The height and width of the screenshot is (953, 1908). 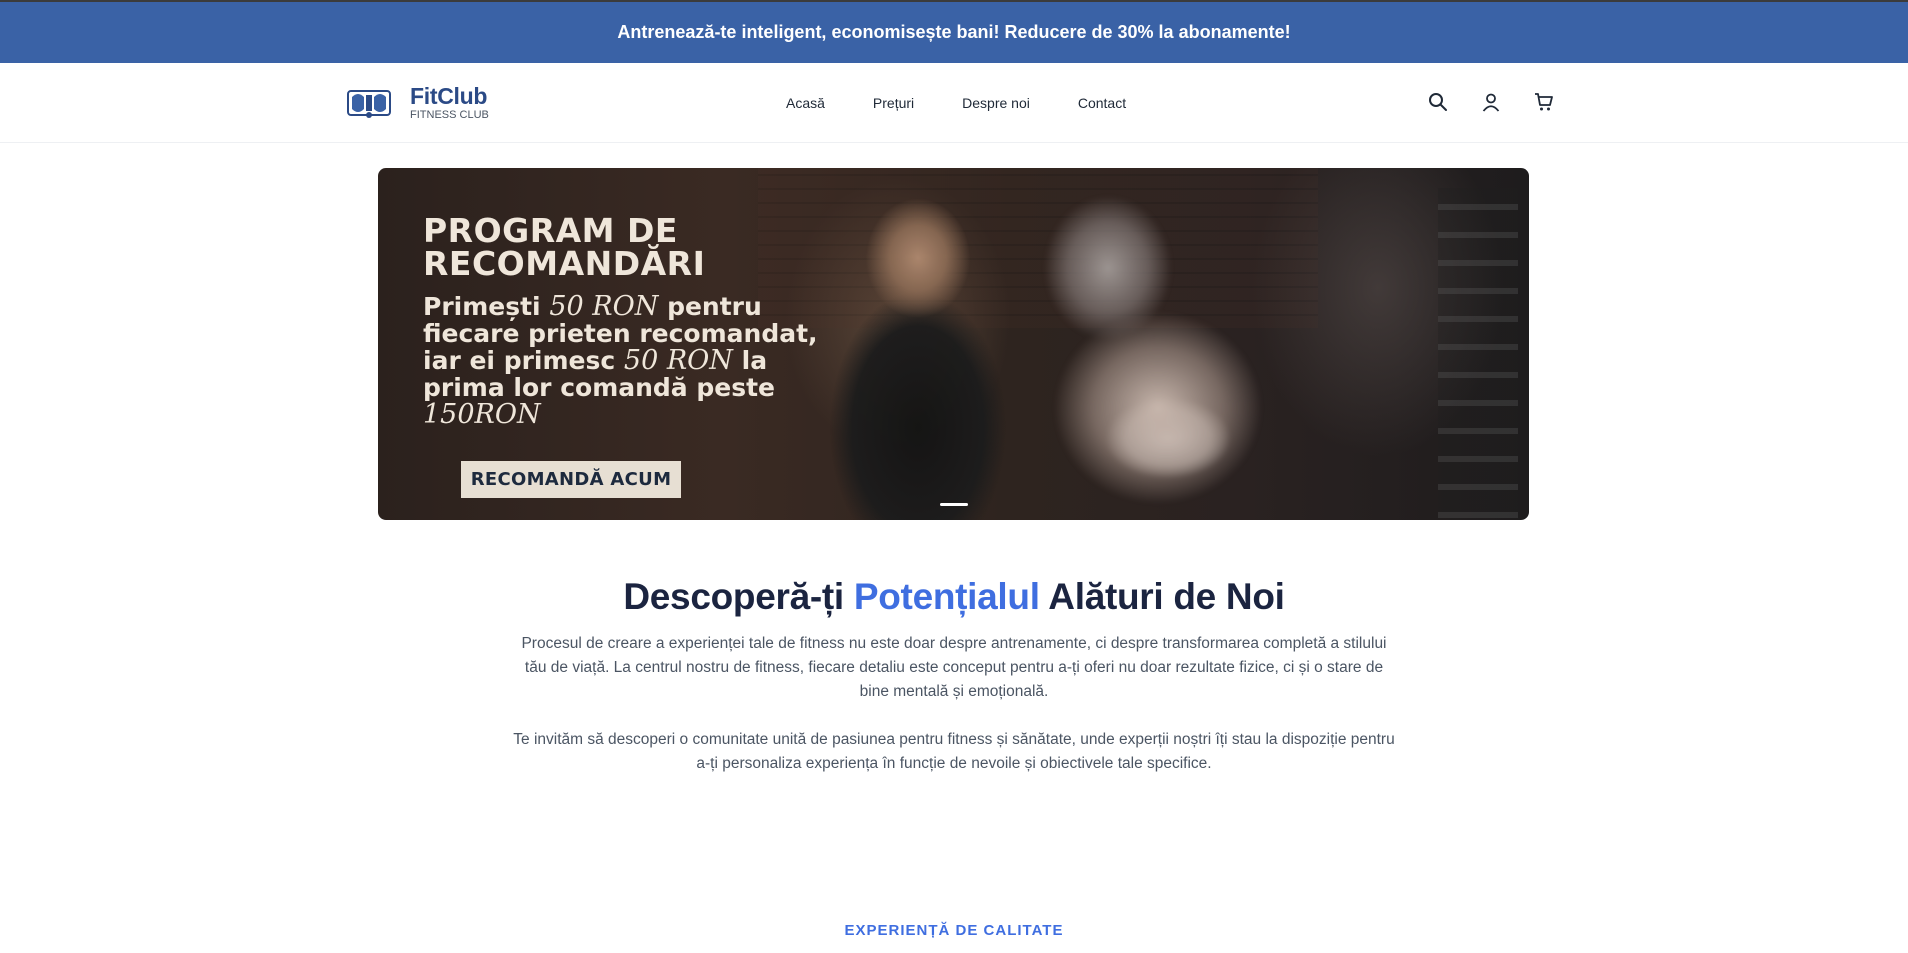 I want to click on logo: FitClub FITNESS CLUB, so click(x=417, y=103).